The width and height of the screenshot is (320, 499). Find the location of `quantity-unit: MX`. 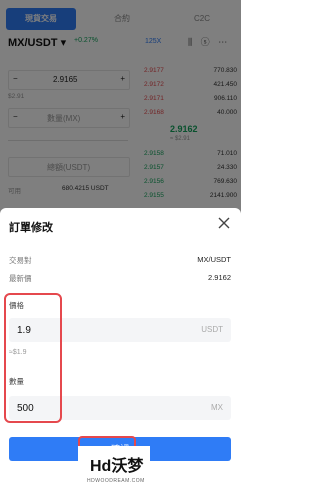

quantity-unit: MX is located at coordinates (217, 407).